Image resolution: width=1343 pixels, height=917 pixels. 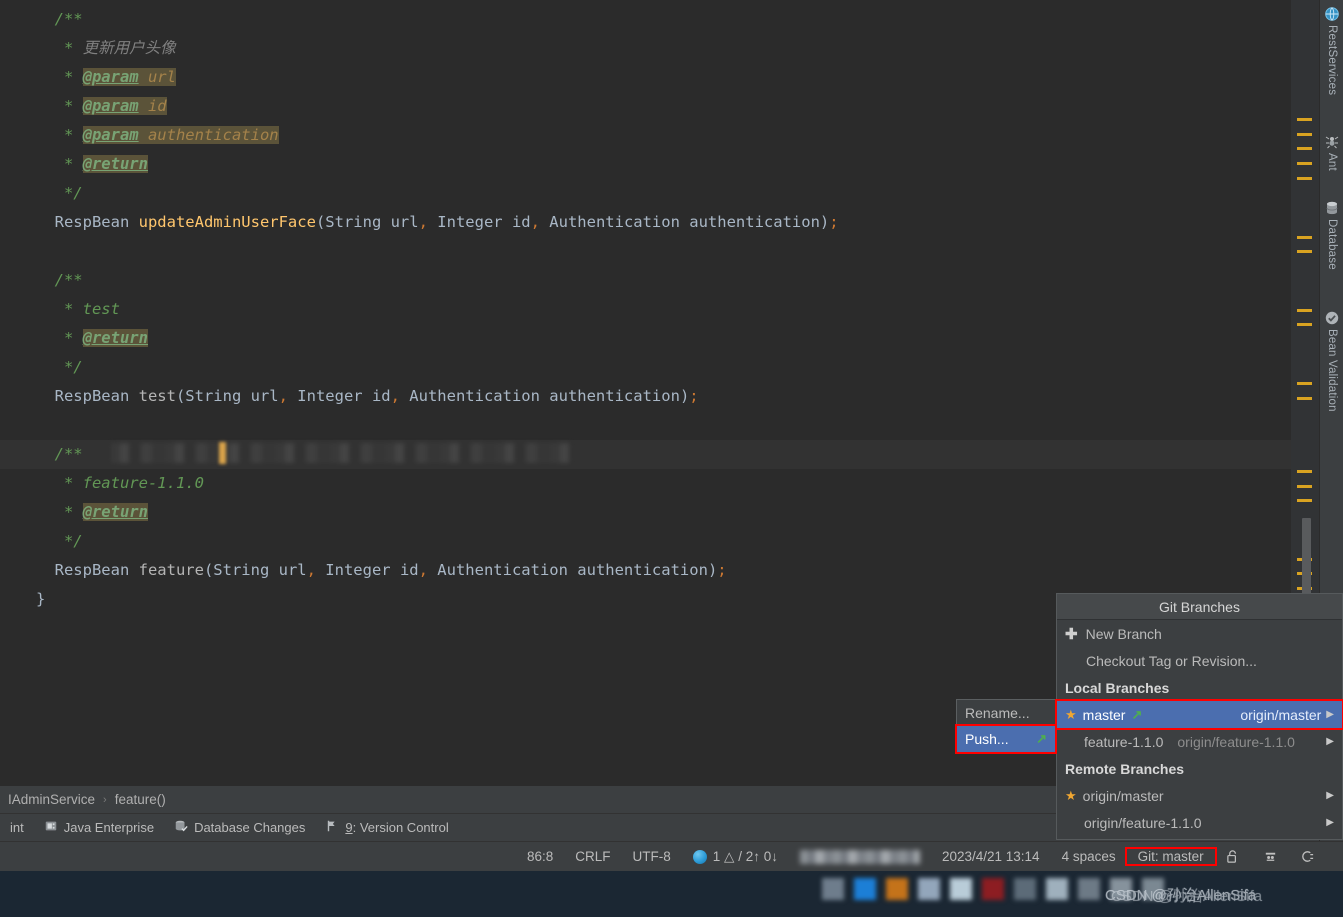 I want to click on code-token: RespBean, so click(x=96, y=222).